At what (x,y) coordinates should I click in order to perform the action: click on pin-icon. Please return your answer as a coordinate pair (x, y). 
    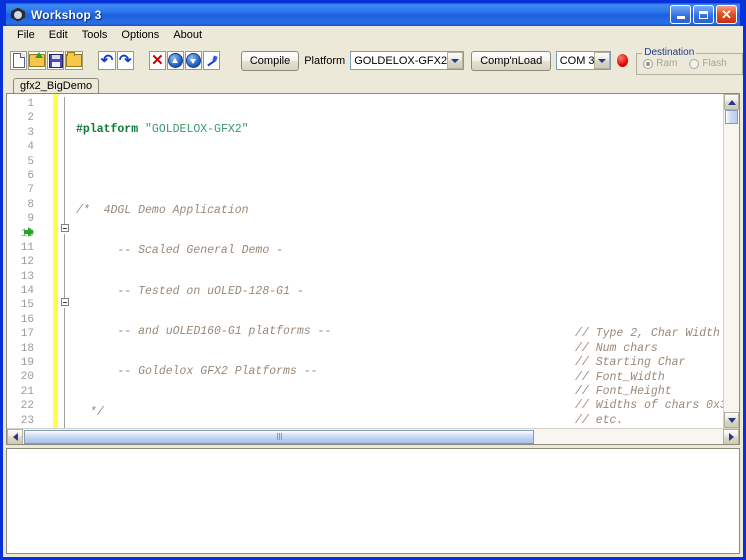
    Looking at the image, I should click on (211, 60).